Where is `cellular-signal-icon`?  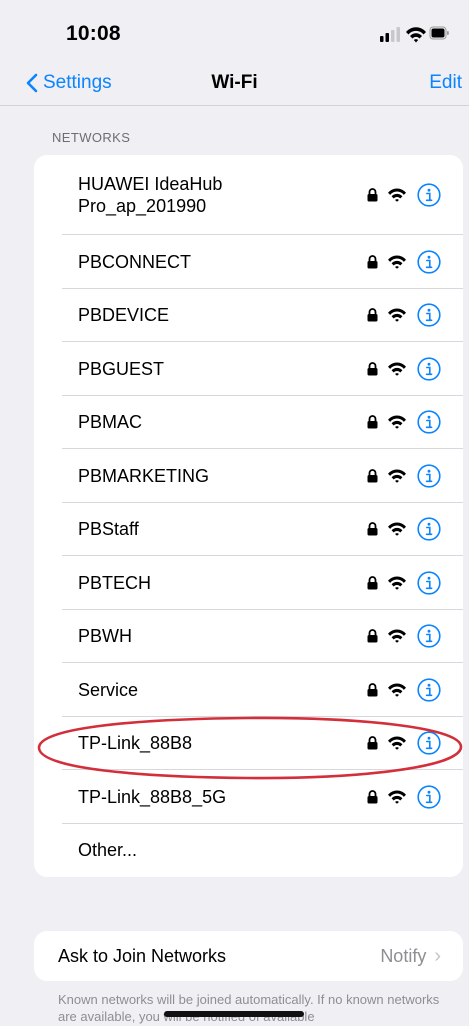
cellular-signal-icon is located at coordinates (390, 34).